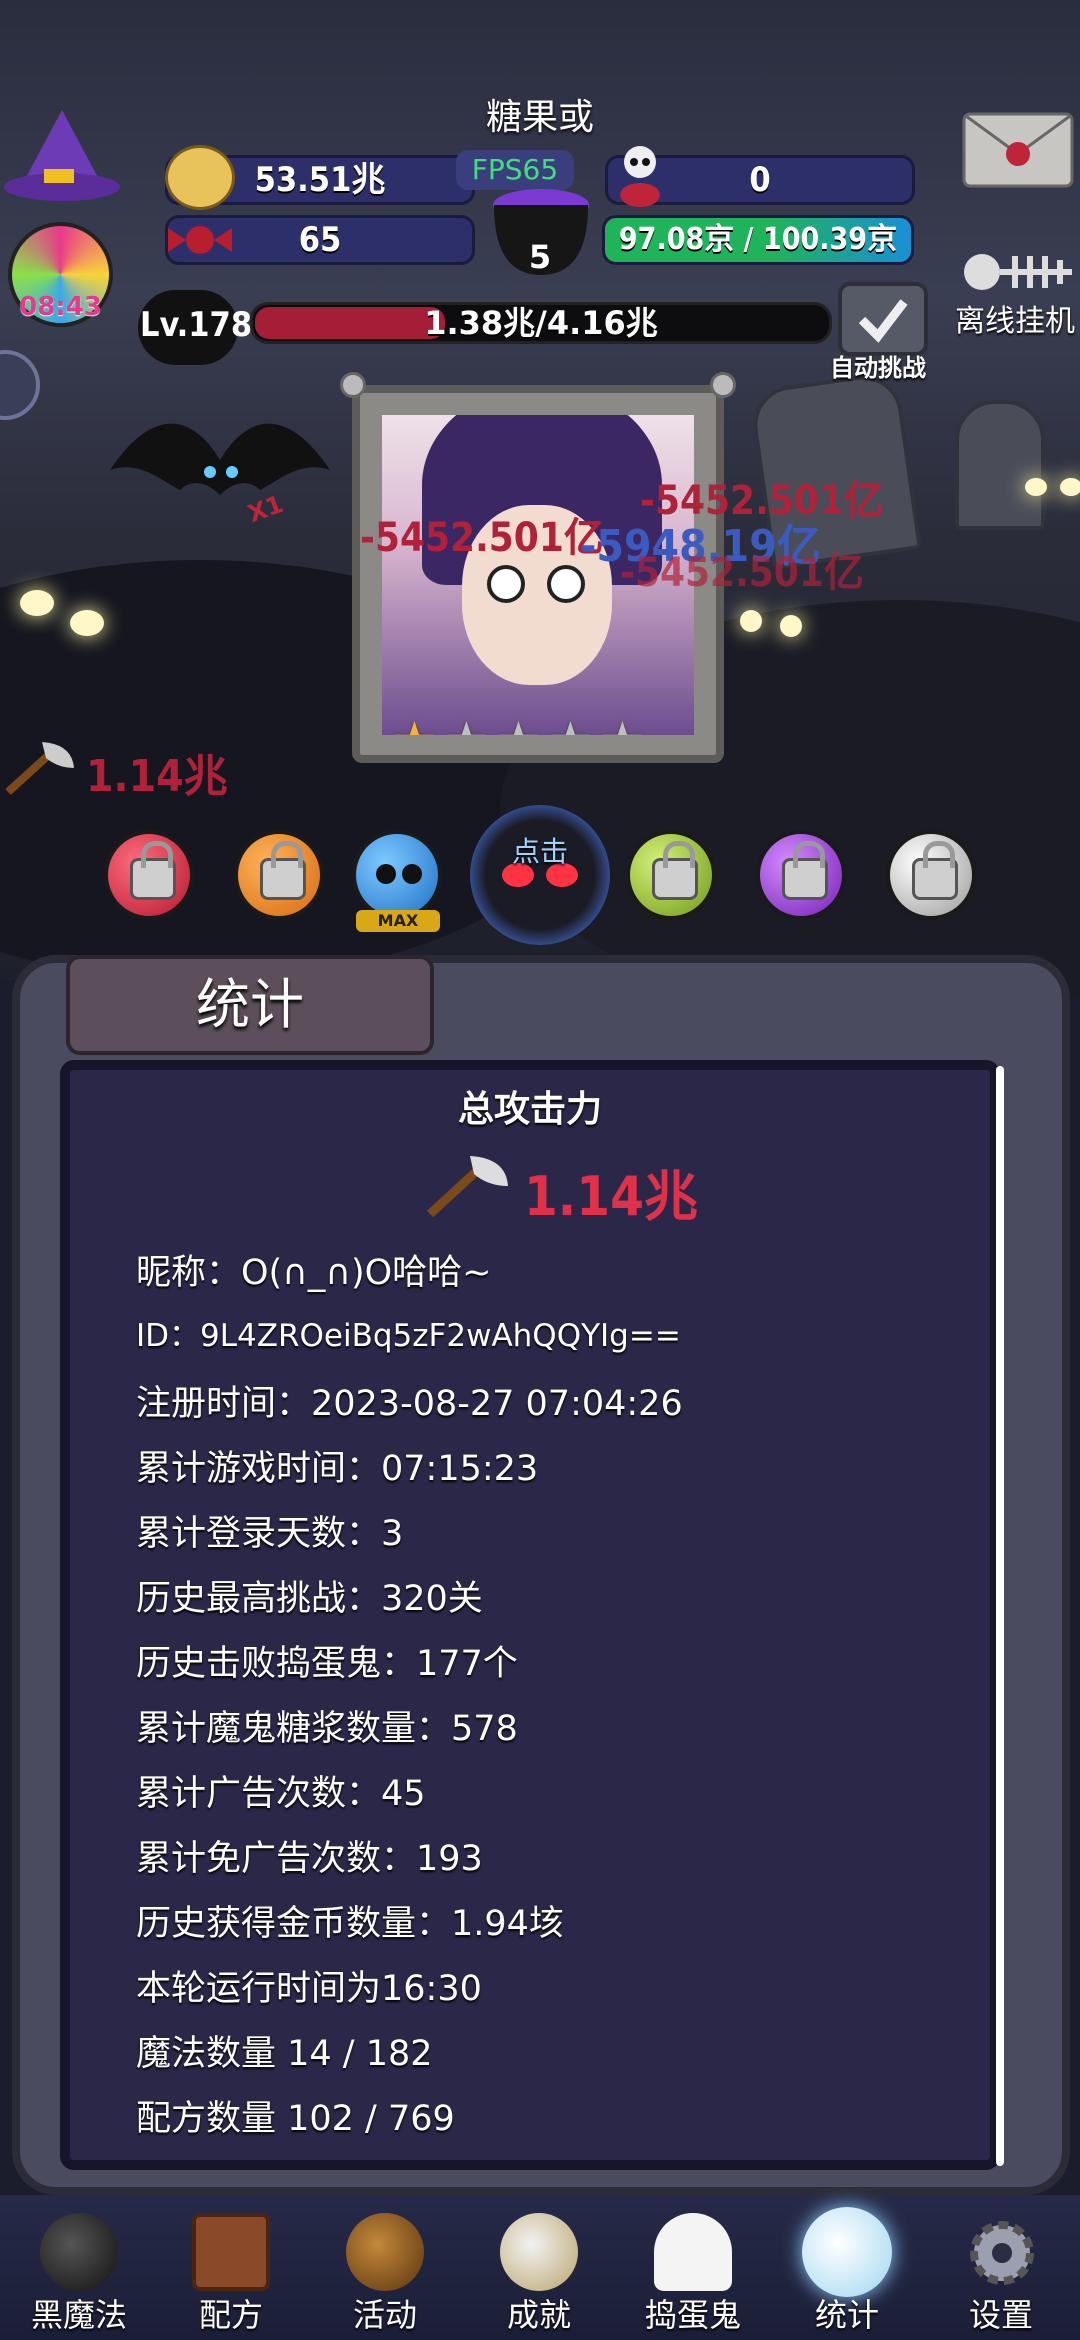 The image size is (1080, 2340). What do you see at coordinates (281, 1794) in the screenshot?
I see `stat-ad-count: 累计广告次数：45` at bounding box center [281, 1794].